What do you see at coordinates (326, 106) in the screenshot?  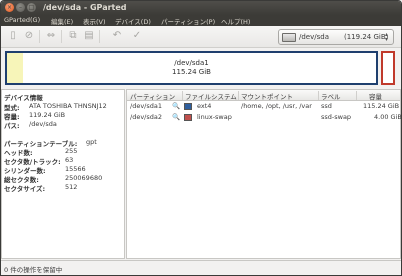 I see `cell-label: ssd` at bounding box center [326, 106].